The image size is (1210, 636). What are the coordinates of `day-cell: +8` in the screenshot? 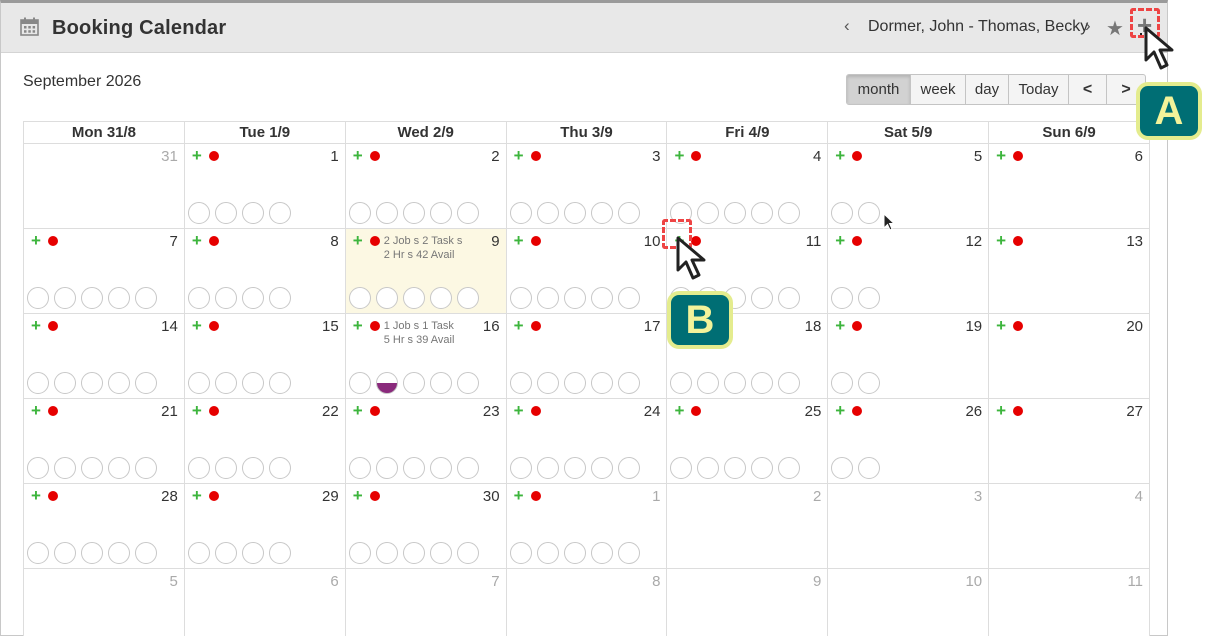 It's located at (265, 271).